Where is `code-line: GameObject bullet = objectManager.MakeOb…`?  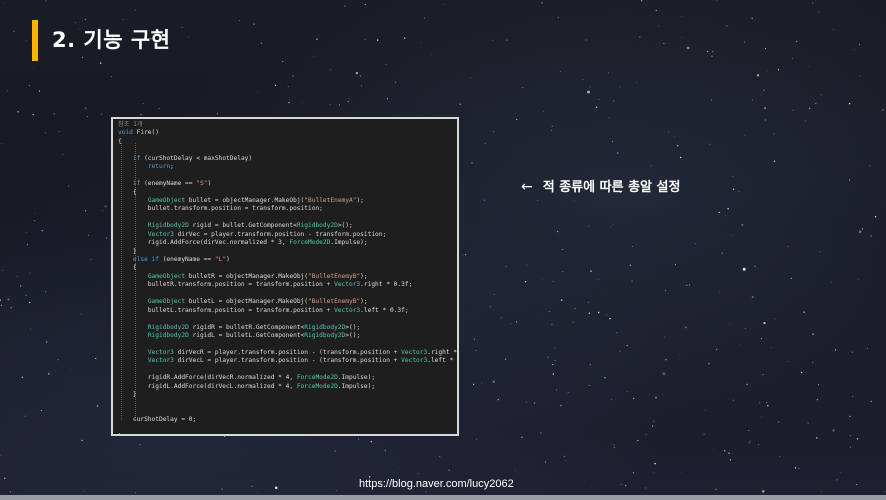
code-line: GameObject bullet = objectManager.MakeOb… is located at coordinates (287, 200).